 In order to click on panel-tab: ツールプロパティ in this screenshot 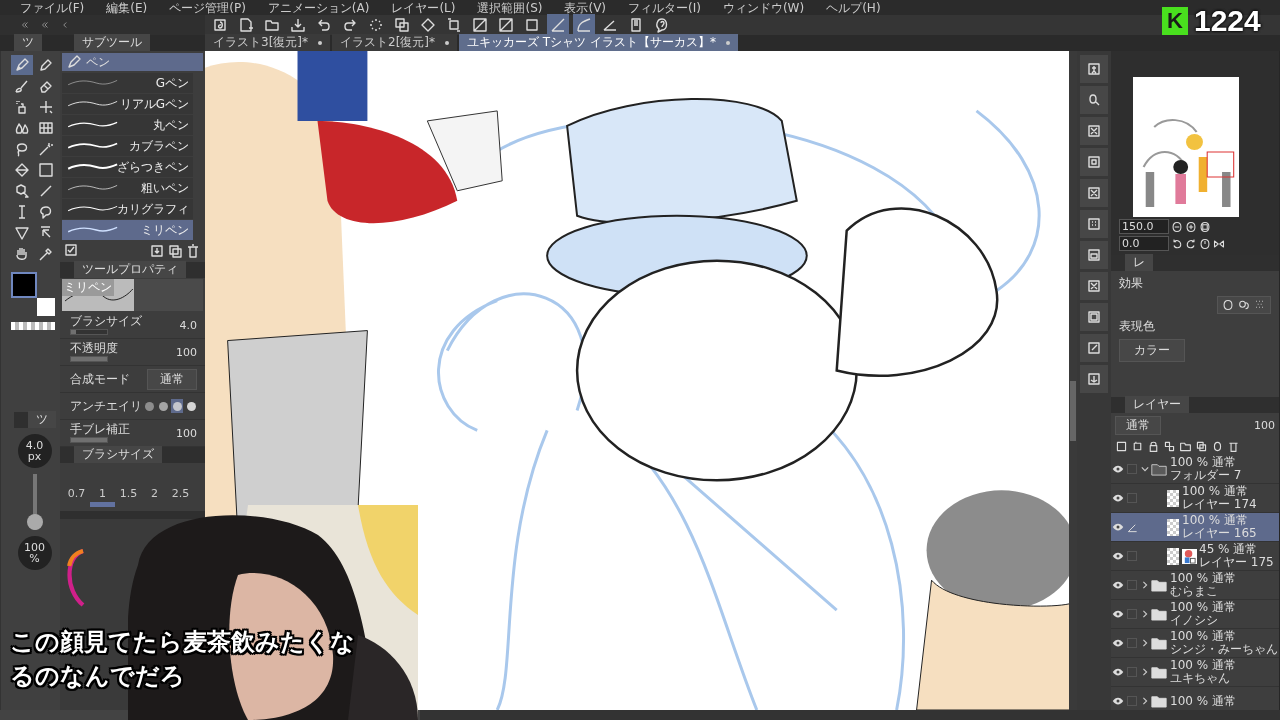, I will do `click(130, 269)`.